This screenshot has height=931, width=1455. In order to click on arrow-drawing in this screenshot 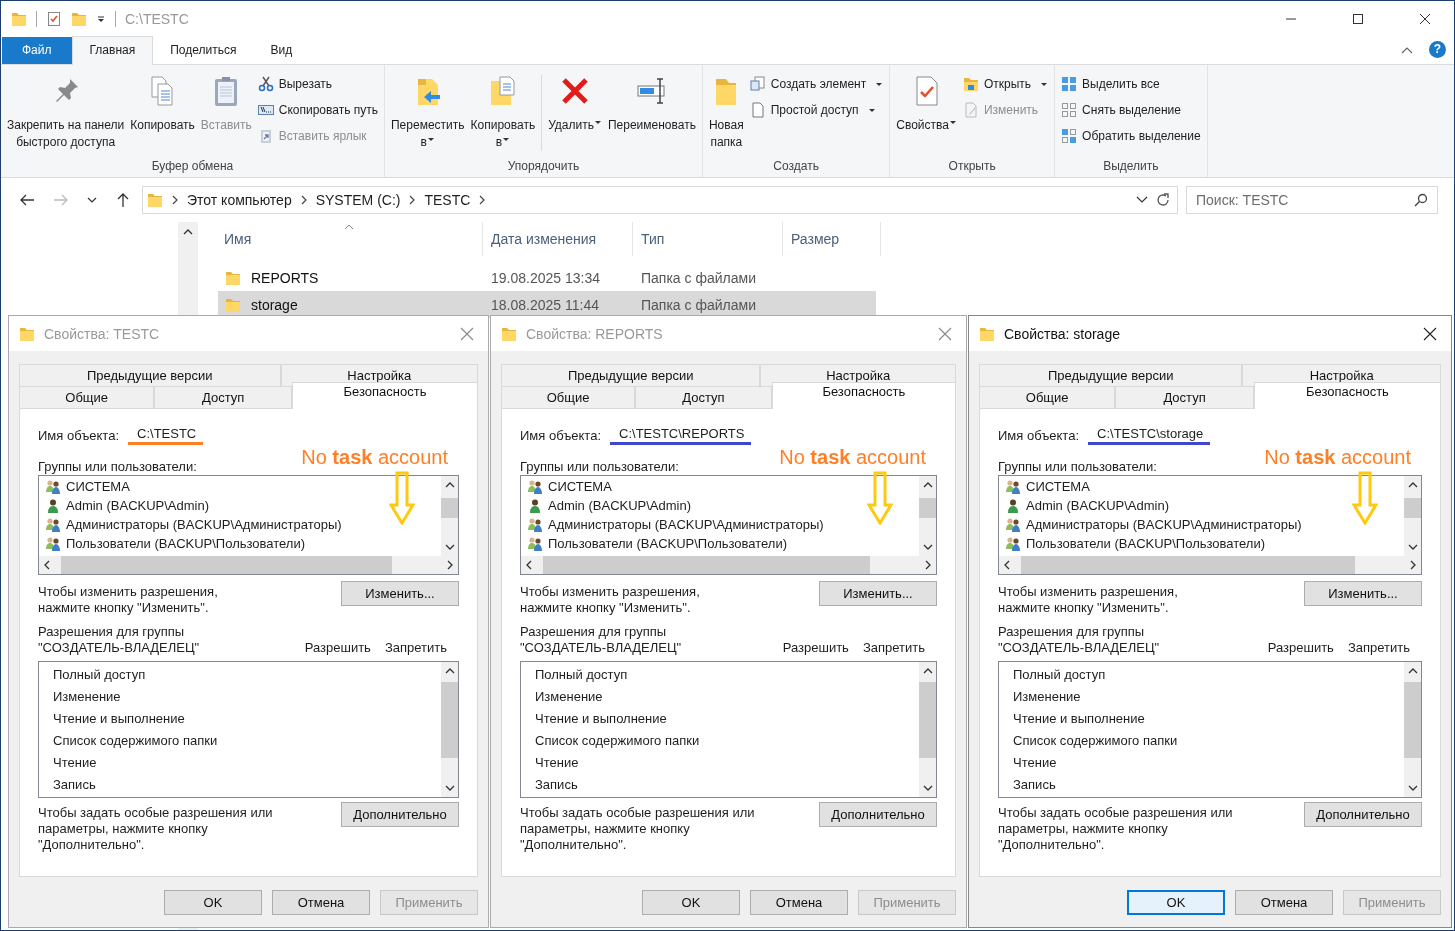, I will do `click(1365, 498)`.